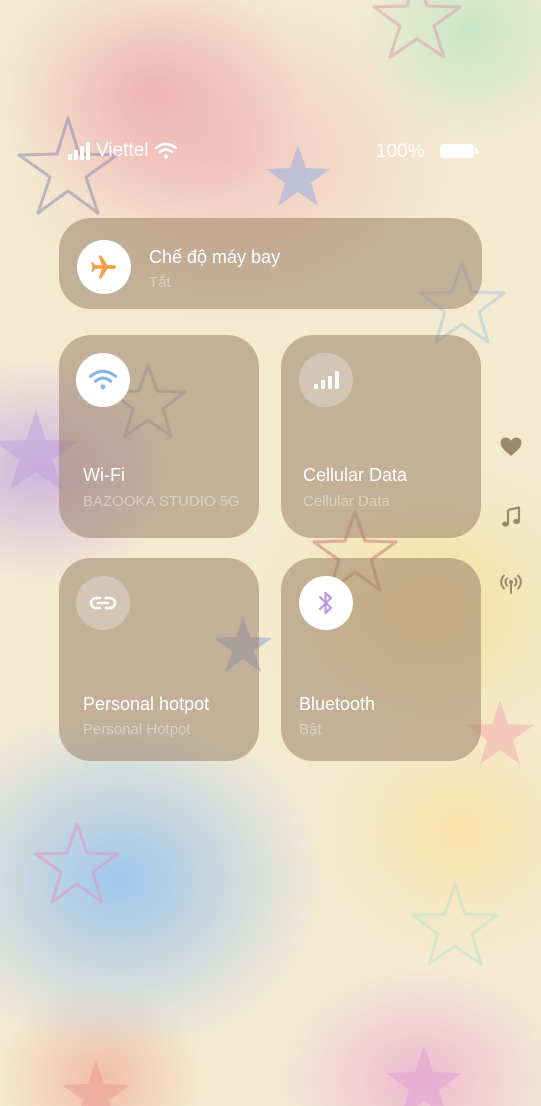  What do you see at coordinates (159, 436) in the screenshot?
I see `wifi-tile: Wi-Fi BAZOOKA STUDIO 5G` at bounding box center [159, 436].